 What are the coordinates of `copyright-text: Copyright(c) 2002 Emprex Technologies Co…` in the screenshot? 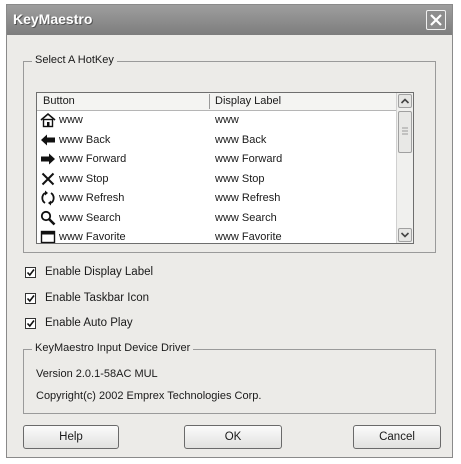 It's located at (149, 396).